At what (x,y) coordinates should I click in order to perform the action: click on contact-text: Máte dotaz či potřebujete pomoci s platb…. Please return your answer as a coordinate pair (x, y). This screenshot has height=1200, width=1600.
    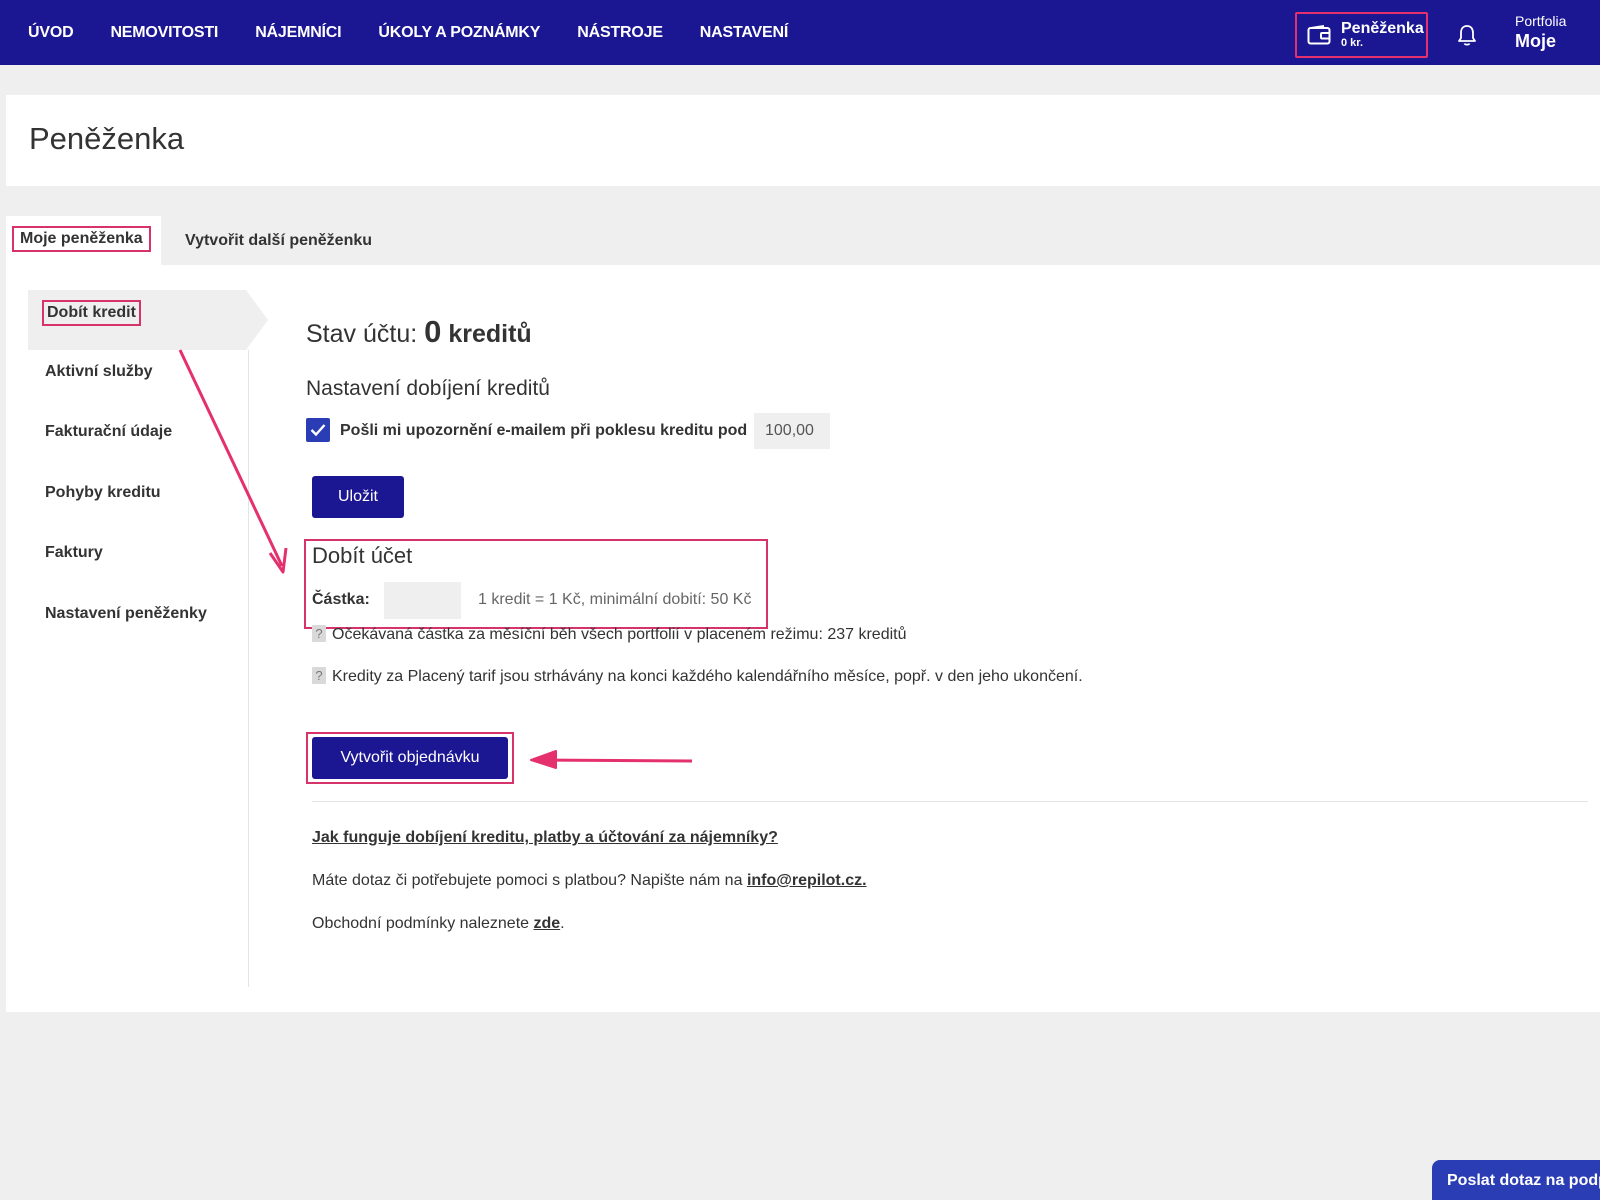
    Looking at the image, I should click on (527, 880).